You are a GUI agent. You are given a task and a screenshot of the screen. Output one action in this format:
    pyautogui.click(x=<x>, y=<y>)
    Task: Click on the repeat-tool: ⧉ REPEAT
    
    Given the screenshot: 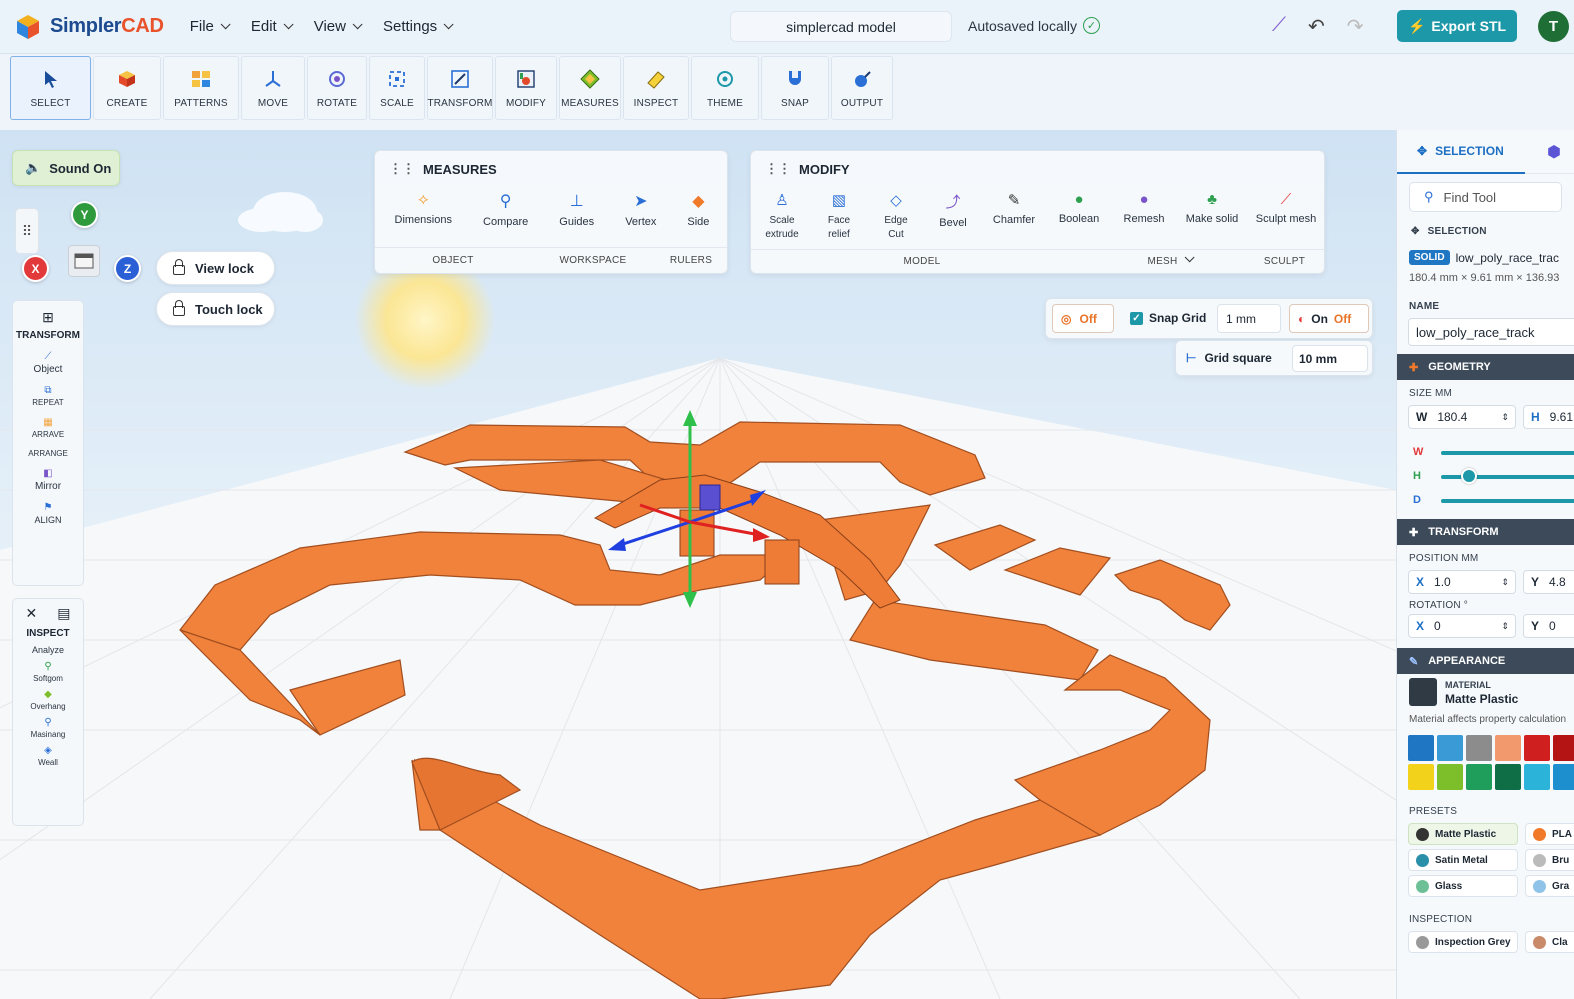 What is the action you would take?
    pyautogui.click(x=47, y=396)
    